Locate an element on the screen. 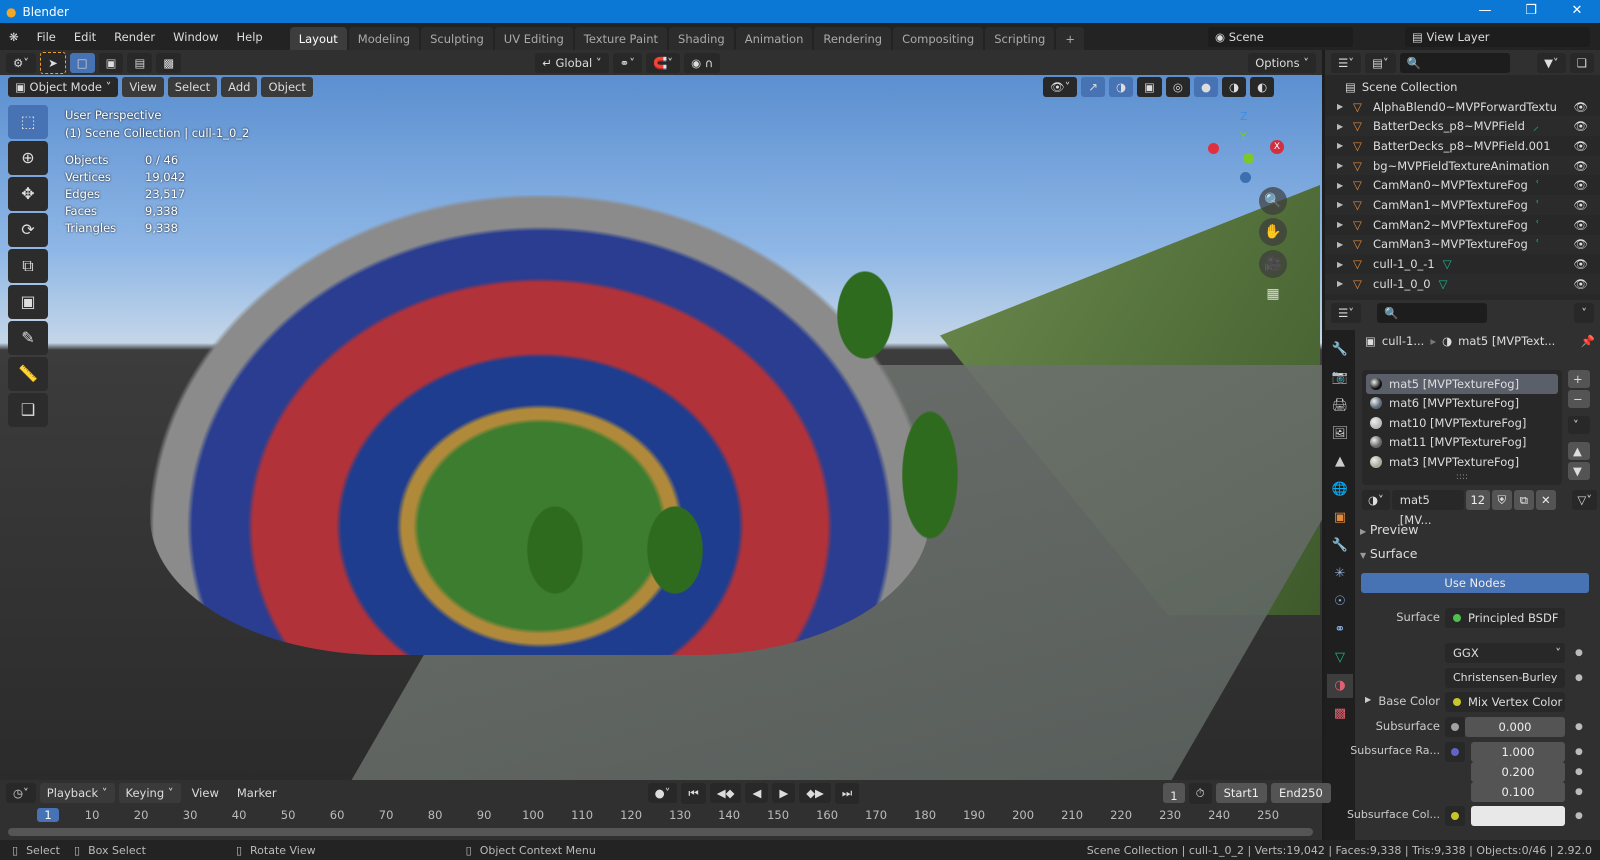 The image size is (1600, 860). blender-menu-icon: ❋ is located at coordinates (14, 37).